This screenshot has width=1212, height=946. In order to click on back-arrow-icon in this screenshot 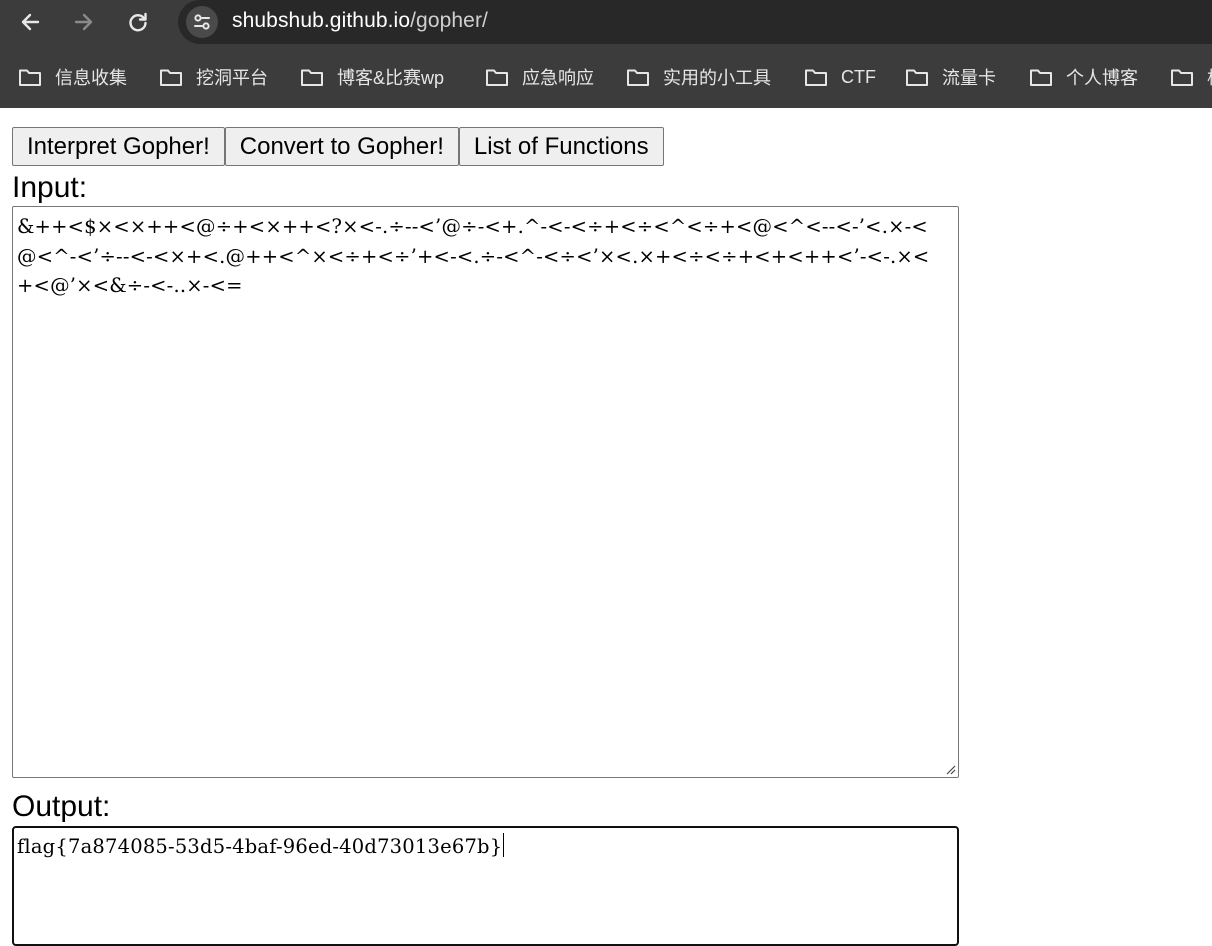, I will do `click(30, 22)`.